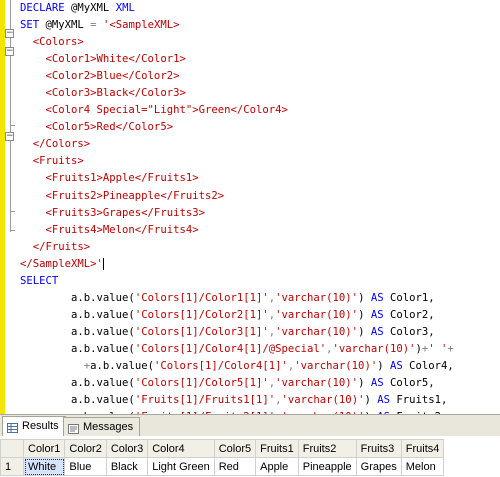 The height and width of the screenshot is (477, 500). What do you see at coordinates (237, 76) in the screenshot?
I see `code-line: <Color2>Blue</Color2>` at bounding box center [237, 76].